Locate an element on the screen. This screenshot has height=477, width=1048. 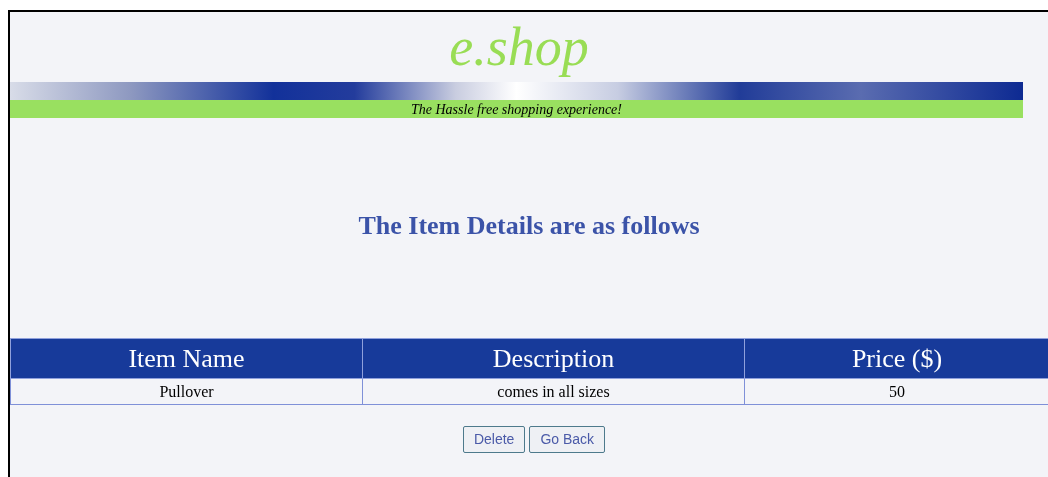
column-header: Description is located at coordinates (553, 358).